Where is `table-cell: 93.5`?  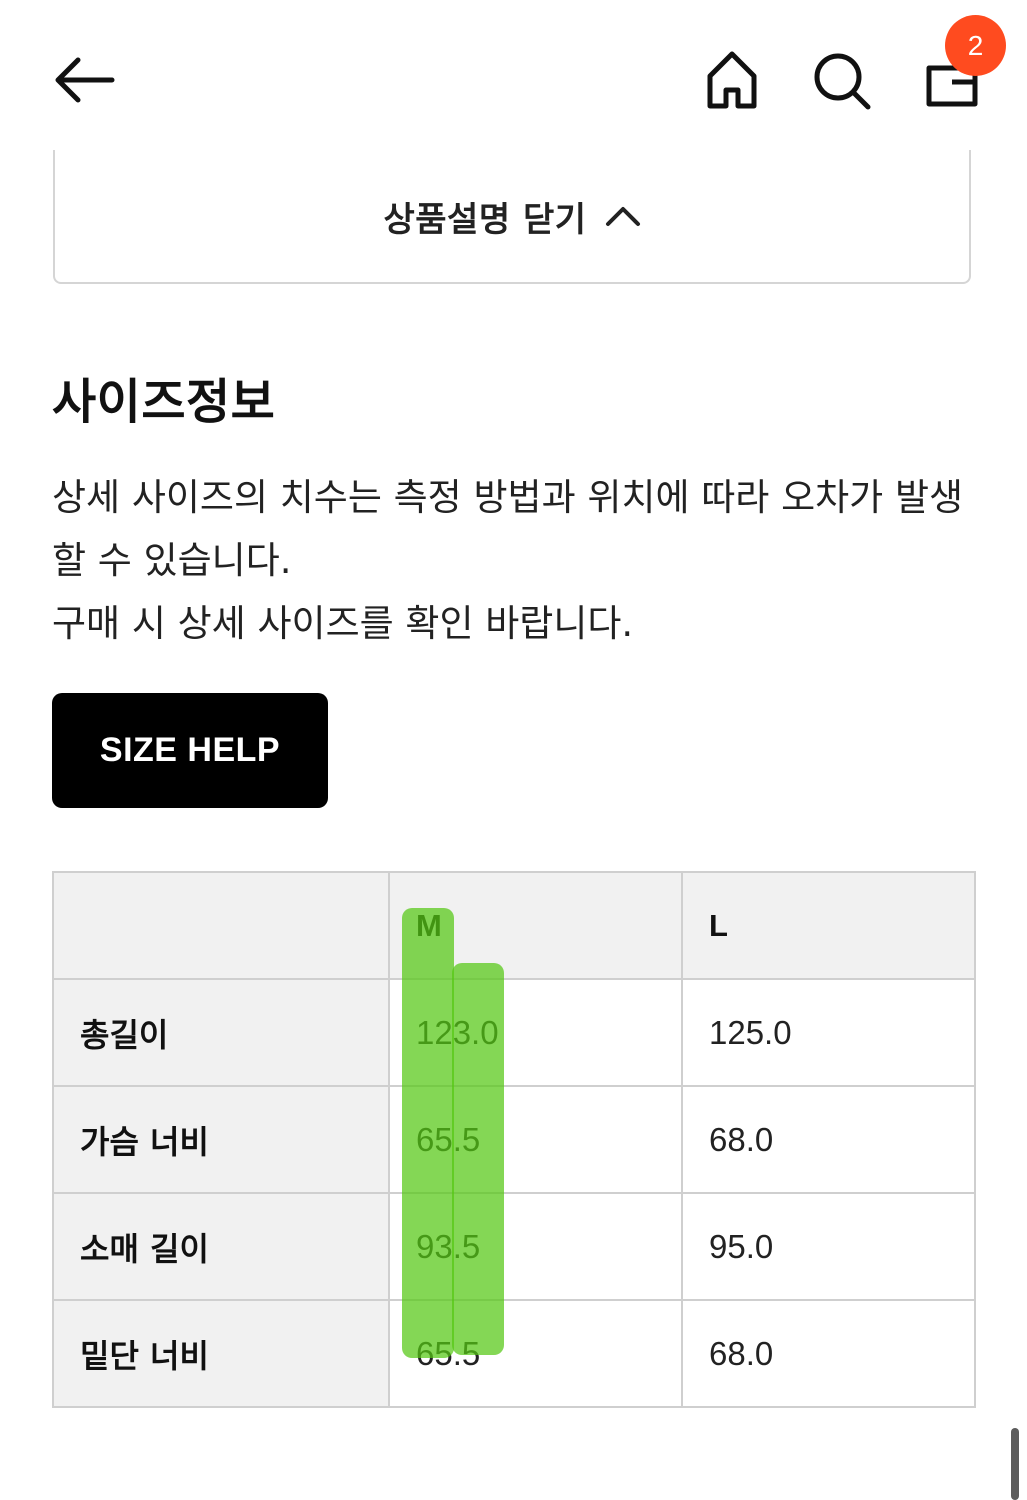 table-cell: 93.5 is located at coordinates (535, 1246).